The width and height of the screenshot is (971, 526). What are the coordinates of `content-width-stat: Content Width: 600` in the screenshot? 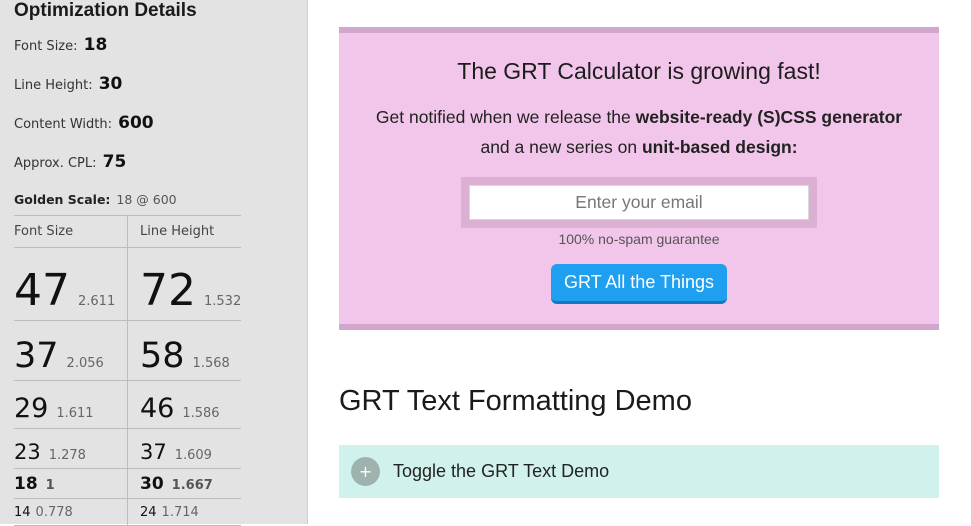 It's located at (84, 123).